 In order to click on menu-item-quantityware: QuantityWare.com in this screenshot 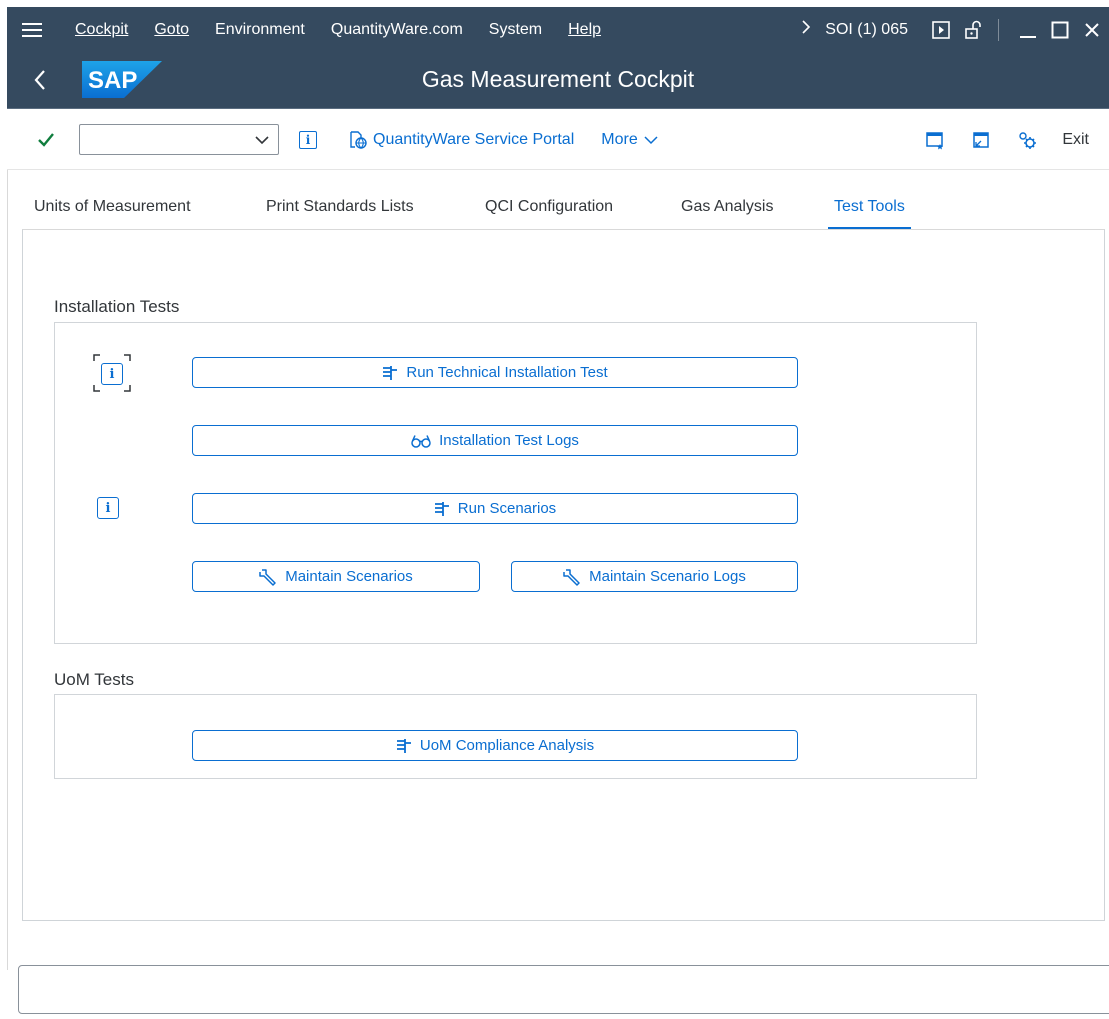, I will do `click(397, 30)`.